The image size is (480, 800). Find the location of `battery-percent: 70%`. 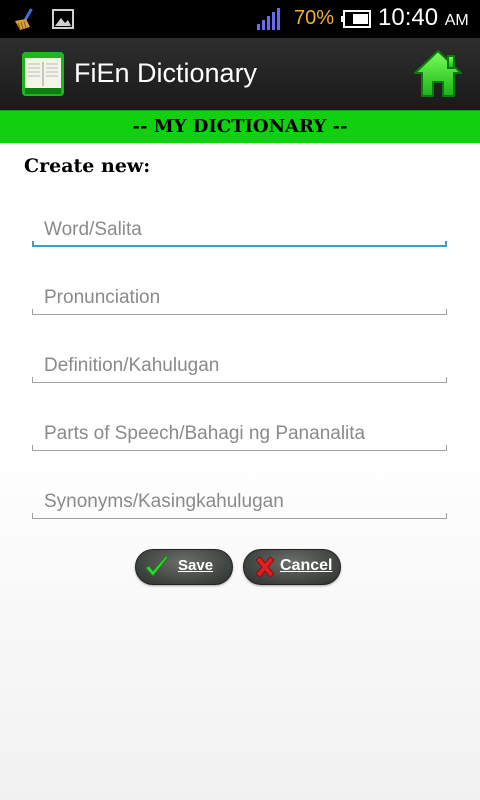

battery-percent: 70% is located at coordinates (314, 18).